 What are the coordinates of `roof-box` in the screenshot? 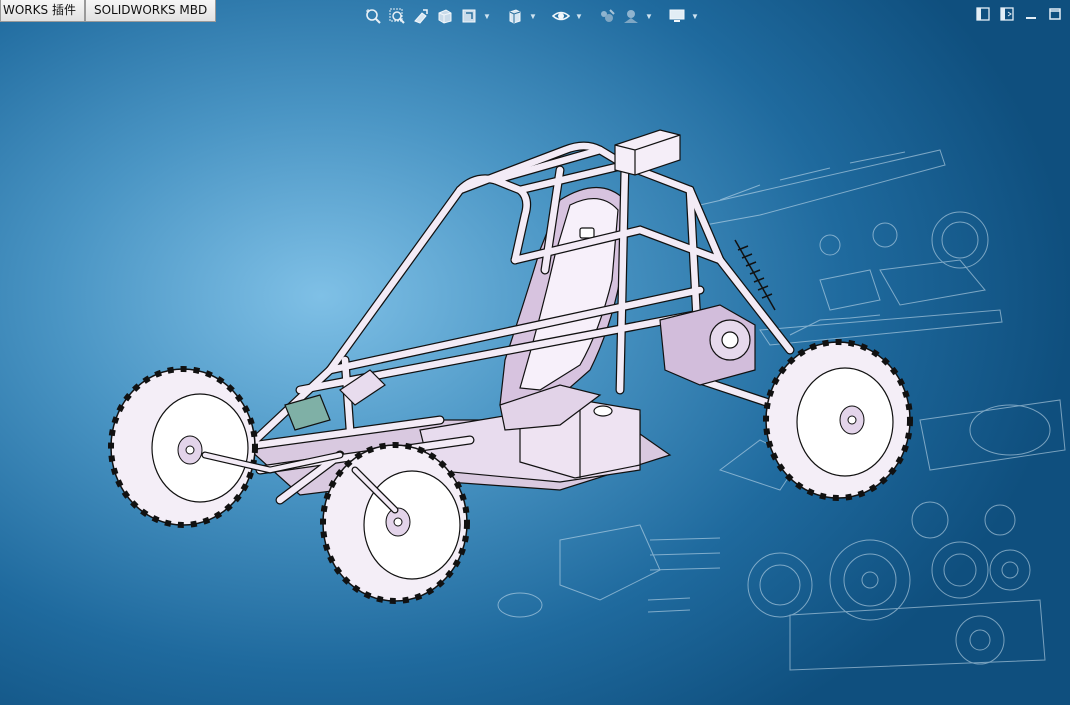 It's located at (647, 152).